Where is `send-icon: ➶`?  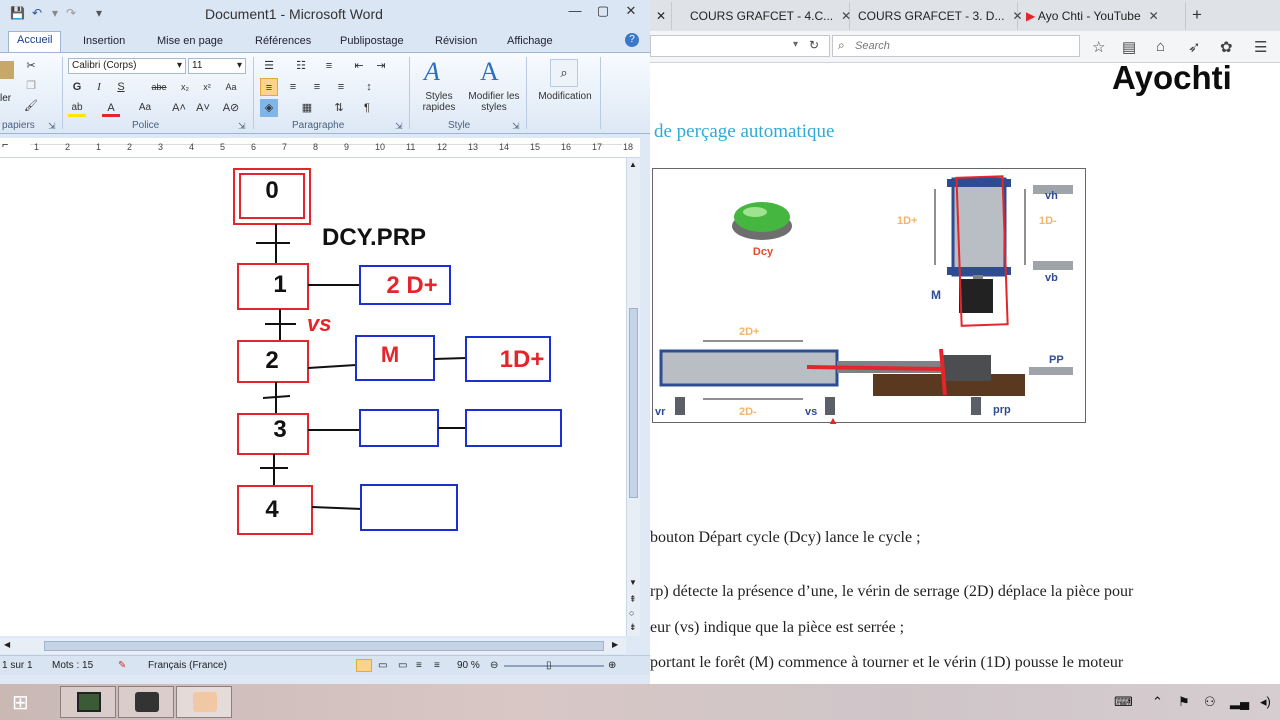 send-icon: ➶ is located at coordinates (1194, 47).